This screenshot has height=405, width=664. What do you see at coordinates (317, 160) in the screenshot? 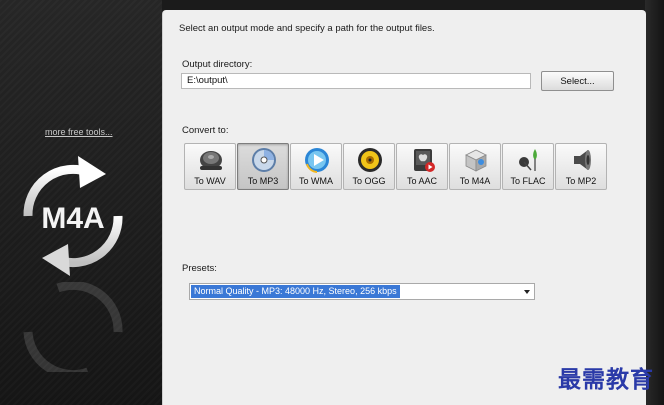
I see `media-player-icon` at bounding box center [317, 160].